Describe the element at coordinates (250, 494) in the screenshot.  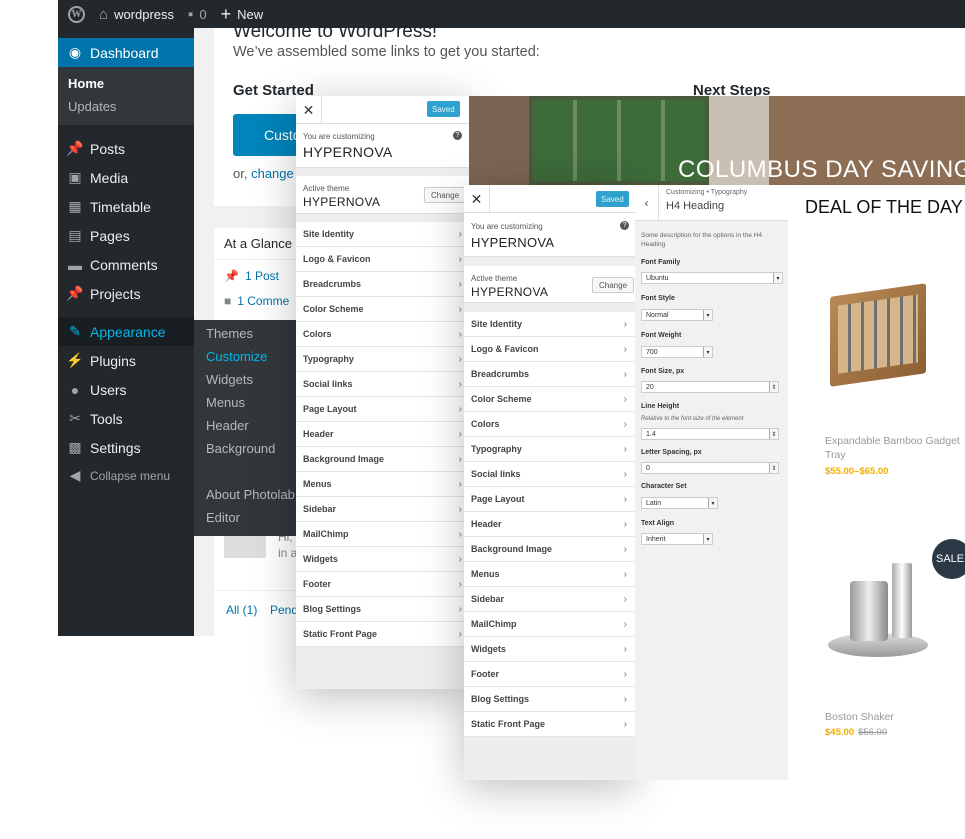
I see `submenu-about-photolab: About Photolab` at that location.